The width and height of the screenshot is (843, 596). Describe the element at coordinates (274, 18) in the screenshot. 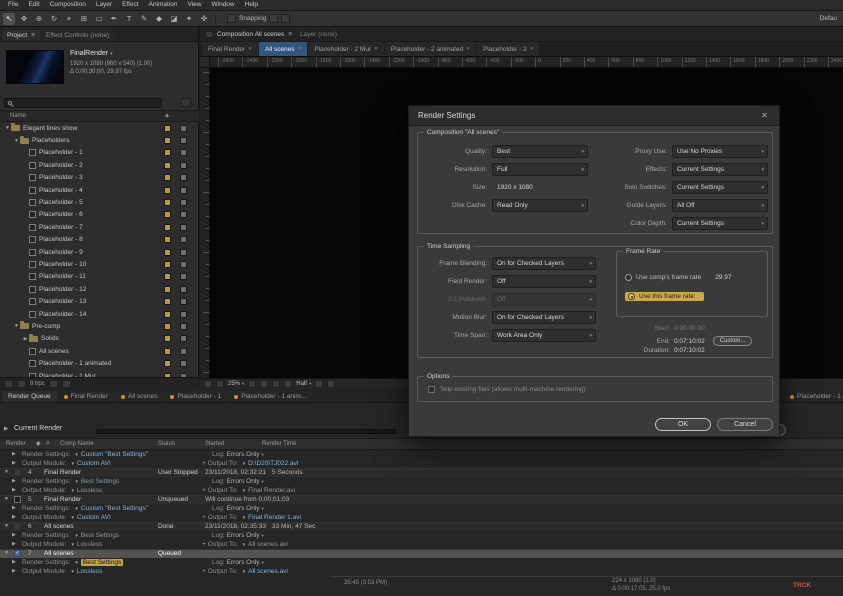

I see `snap-option-1-icon` at that location.